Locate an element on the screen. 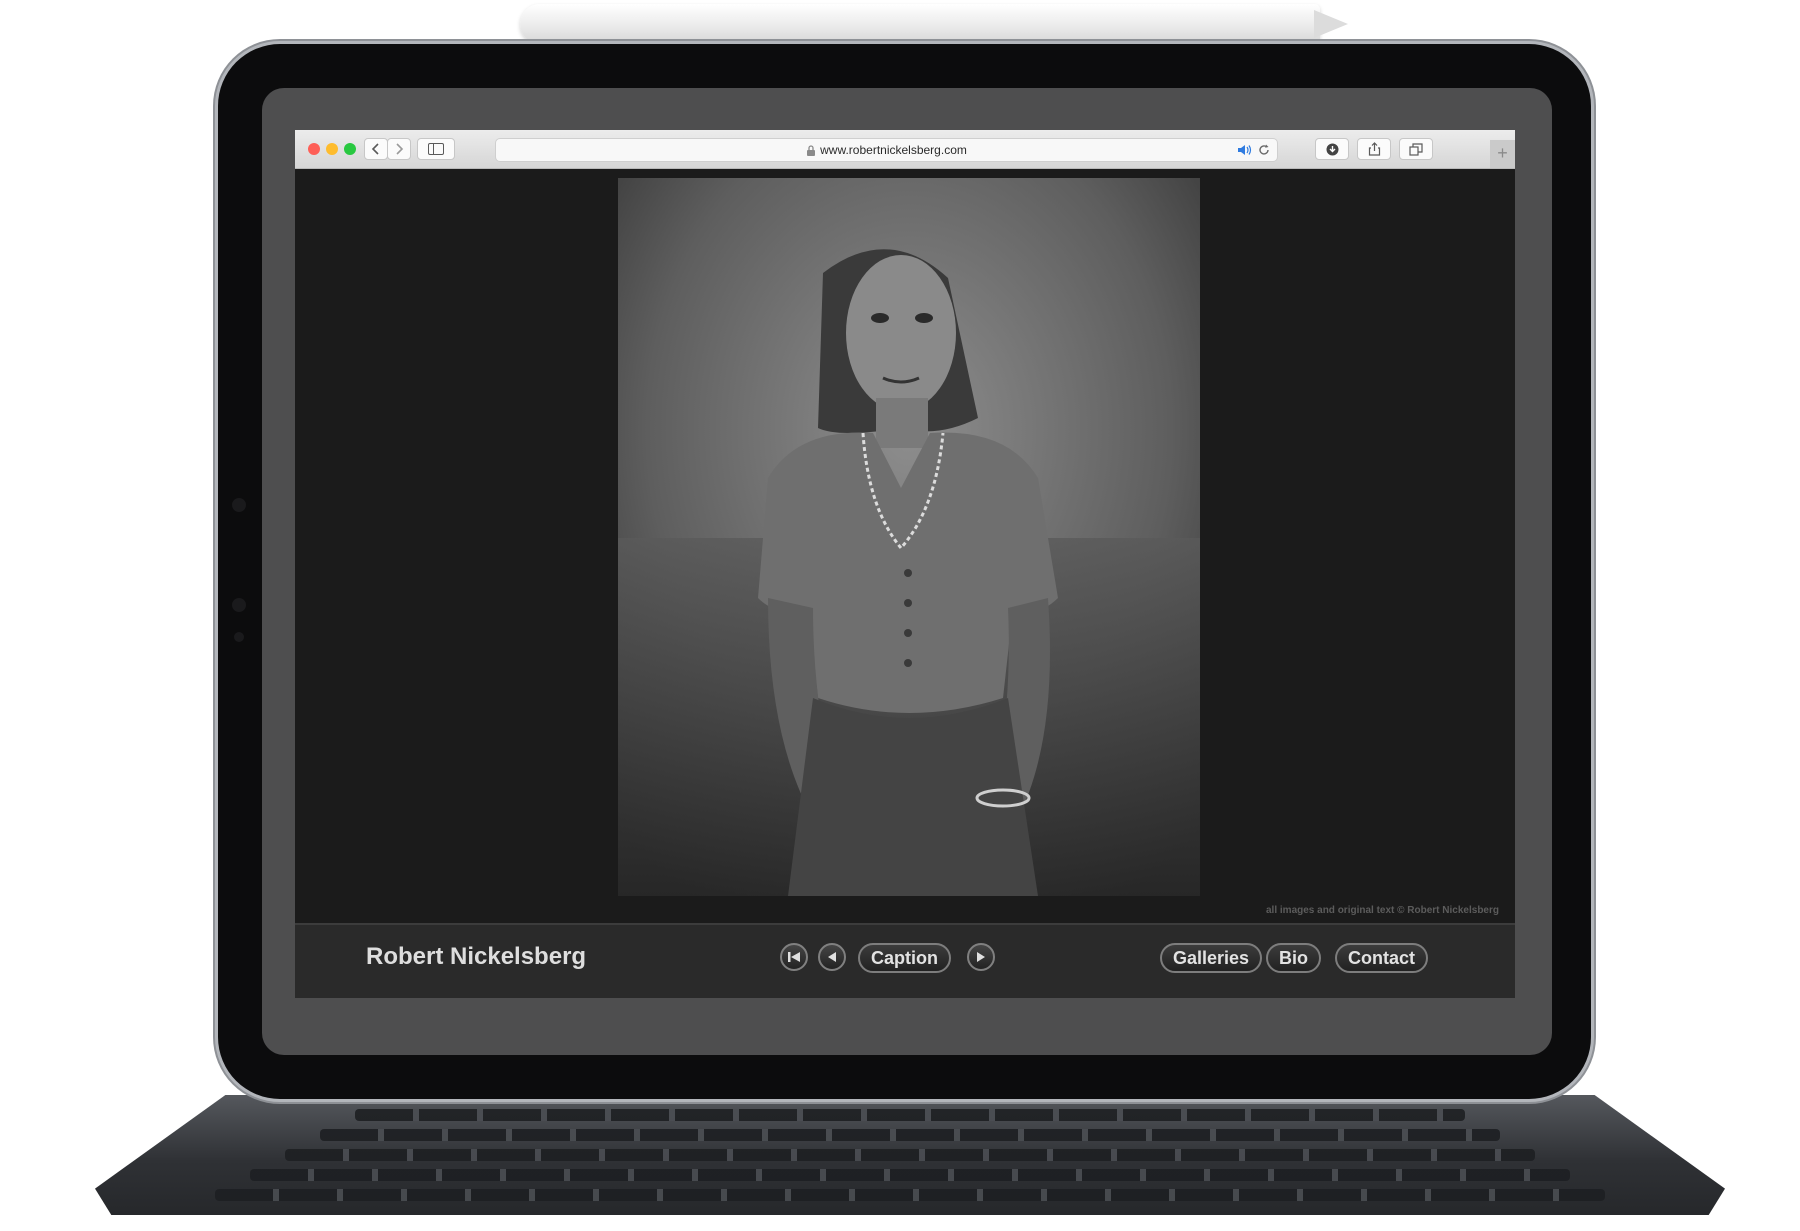 This screenshot has height=1231, width=1800. speaker-icon is located at coordinates (1245, 150).